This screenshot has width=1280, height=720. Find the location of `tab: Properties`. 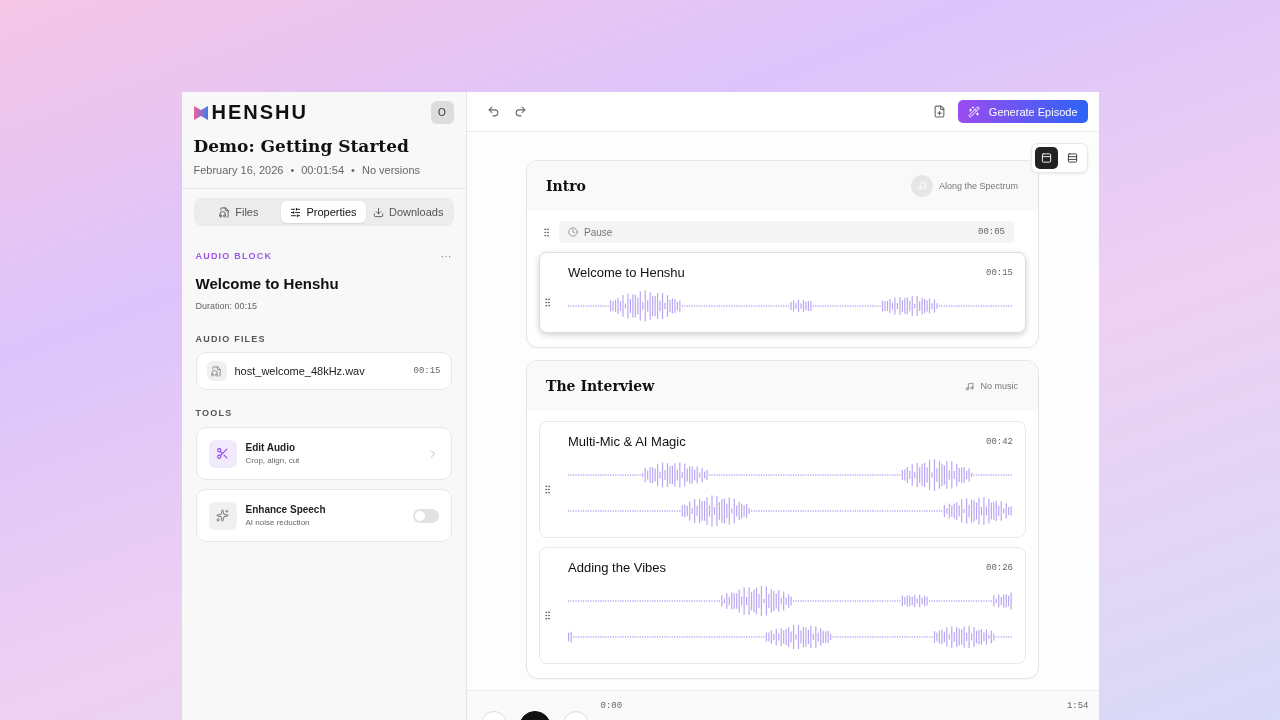

tab: Properties is located at coordinates (323, 212).